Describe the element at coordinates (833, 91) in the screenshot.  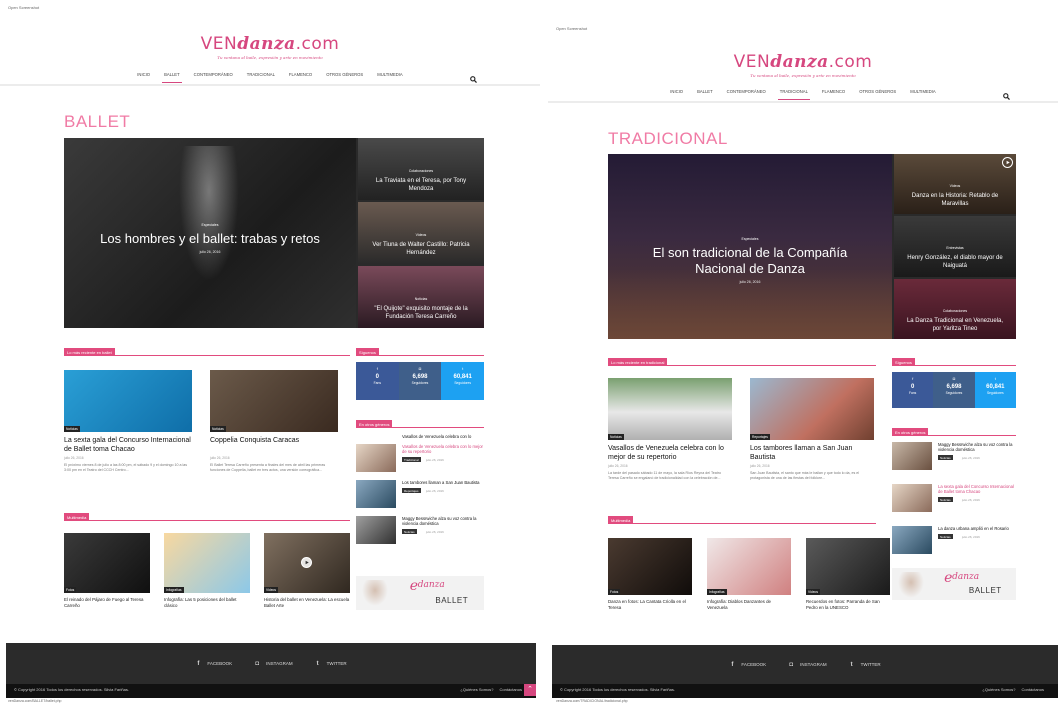
I see `nav-item-flamenco: FLAMENCO` at that location.